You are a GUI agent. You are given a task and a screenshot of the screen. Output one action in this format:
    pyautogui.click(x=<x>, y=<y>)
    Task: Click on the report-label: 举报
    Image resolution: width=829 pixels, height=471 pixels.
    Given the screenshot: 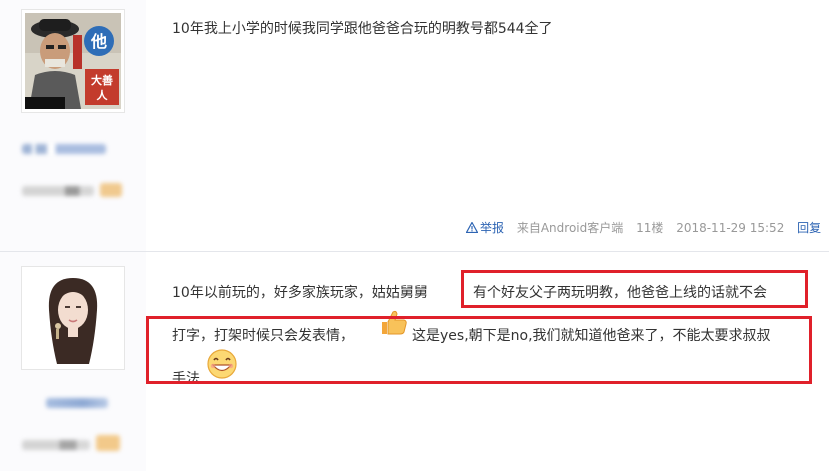 What is the action you would take?
    pyautogui.click(x=492, y=228)
    